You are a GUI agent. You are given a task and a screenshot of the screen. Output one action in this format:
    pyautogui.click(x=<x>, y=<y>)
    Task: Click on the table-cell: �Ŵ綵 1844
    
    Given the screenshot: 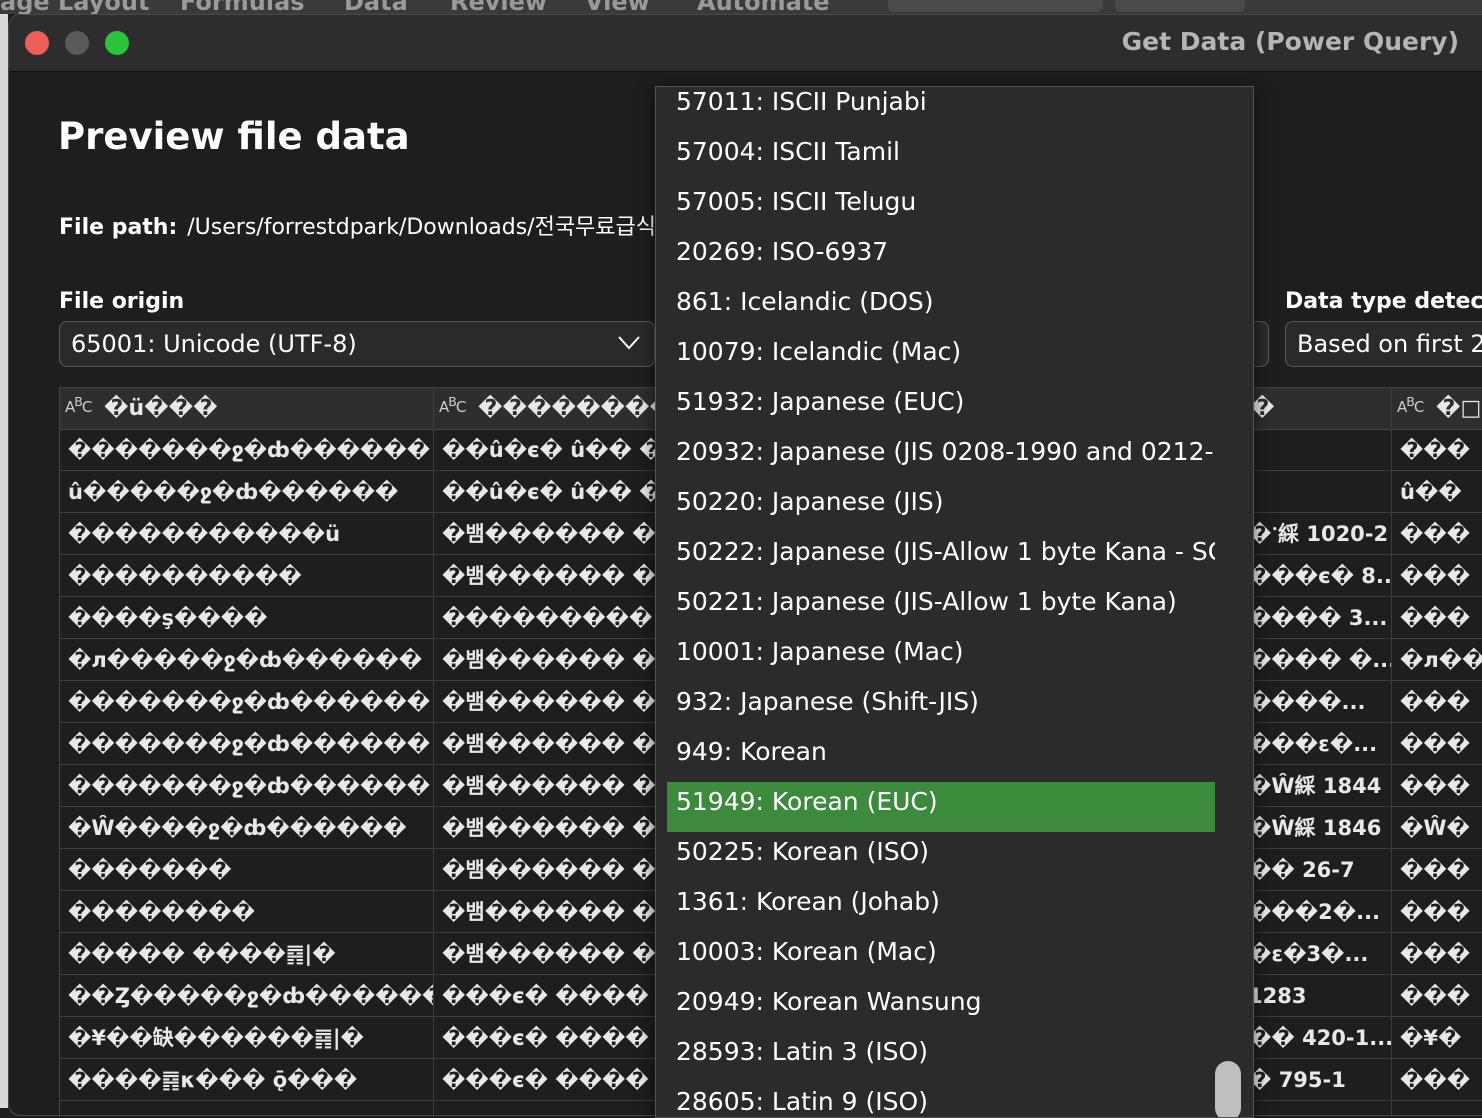 What is the action you would take?
    pyautogui.click(x=1318, y=786)
    